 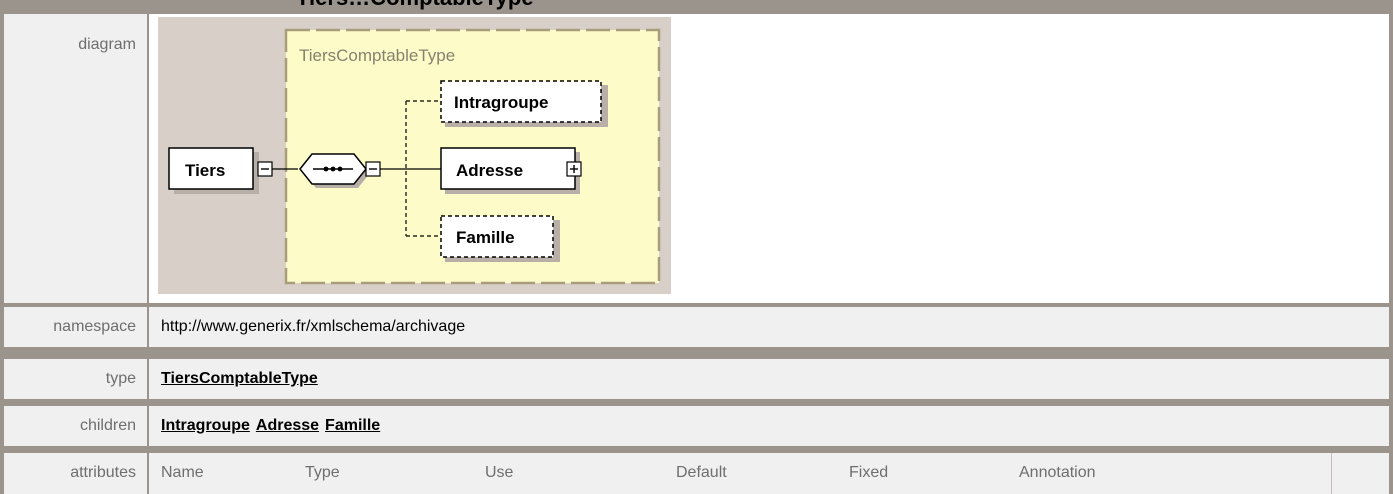 I want to click on tiers-element-label: Tiers, so click(x=205, y=170).